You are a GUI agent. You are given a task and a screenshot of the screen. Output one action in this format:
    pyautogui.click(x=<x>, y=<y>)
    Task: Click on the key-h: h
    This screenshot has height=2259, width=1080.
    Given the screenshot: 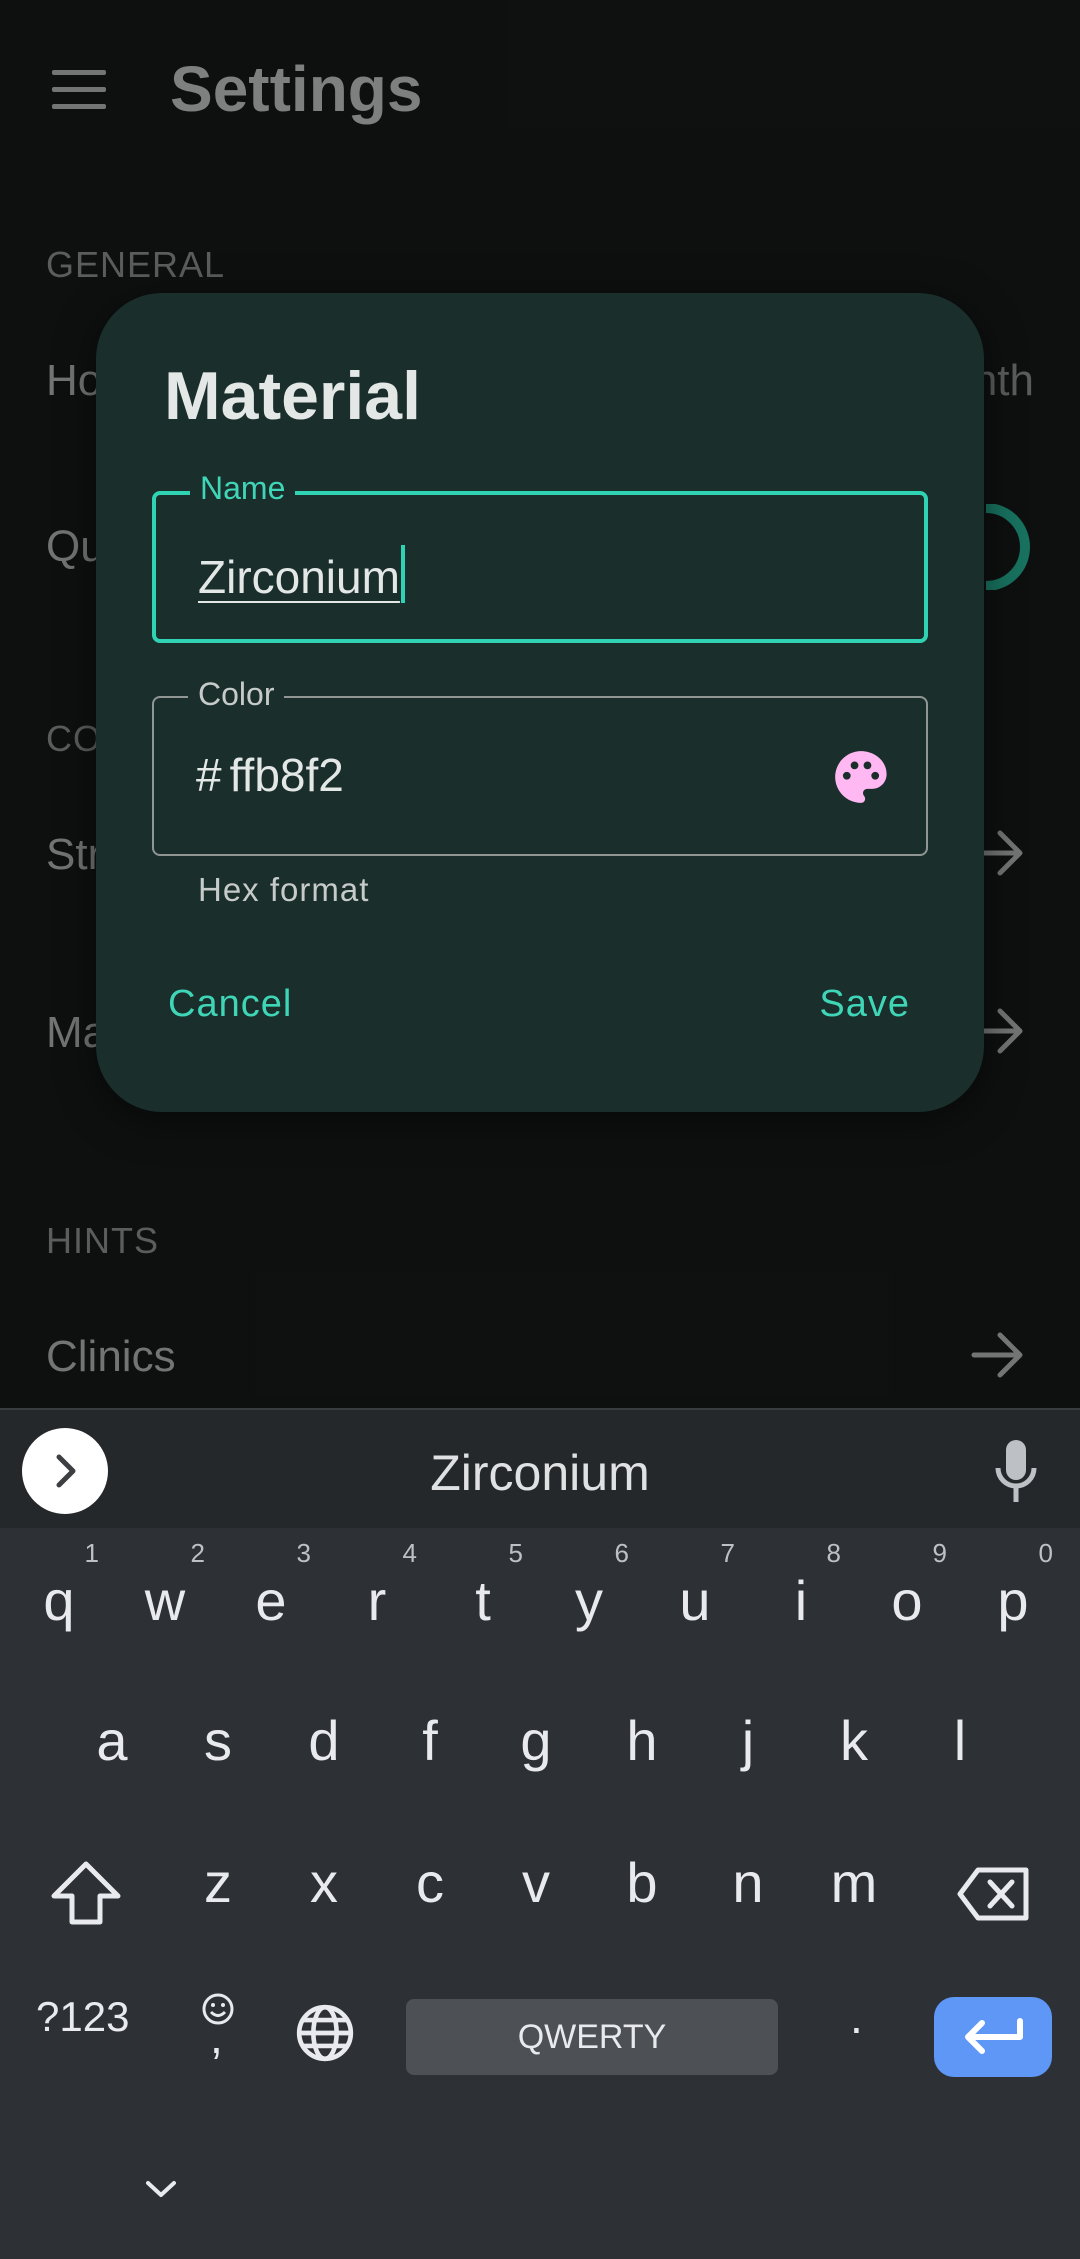 What is the action you would take?
    pyautogui.click(x=642, y=1733)
    